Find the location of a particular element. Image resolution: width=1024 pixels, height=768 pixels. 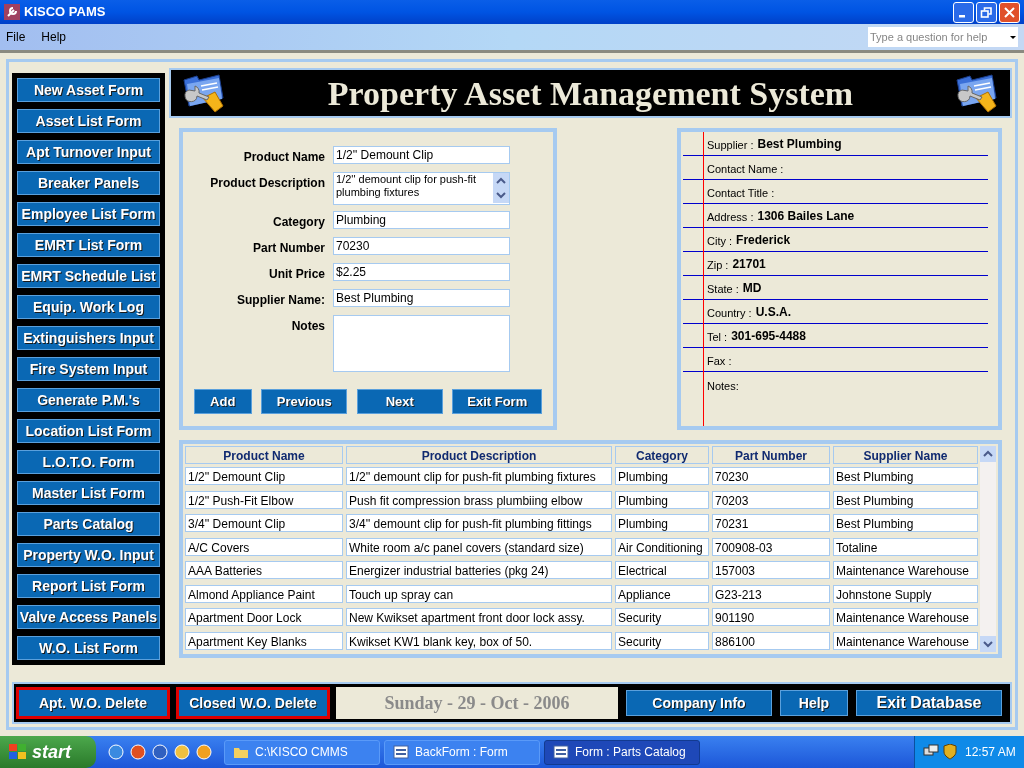

nav-button: Breaker Panels is located at coordinates (88, 183).